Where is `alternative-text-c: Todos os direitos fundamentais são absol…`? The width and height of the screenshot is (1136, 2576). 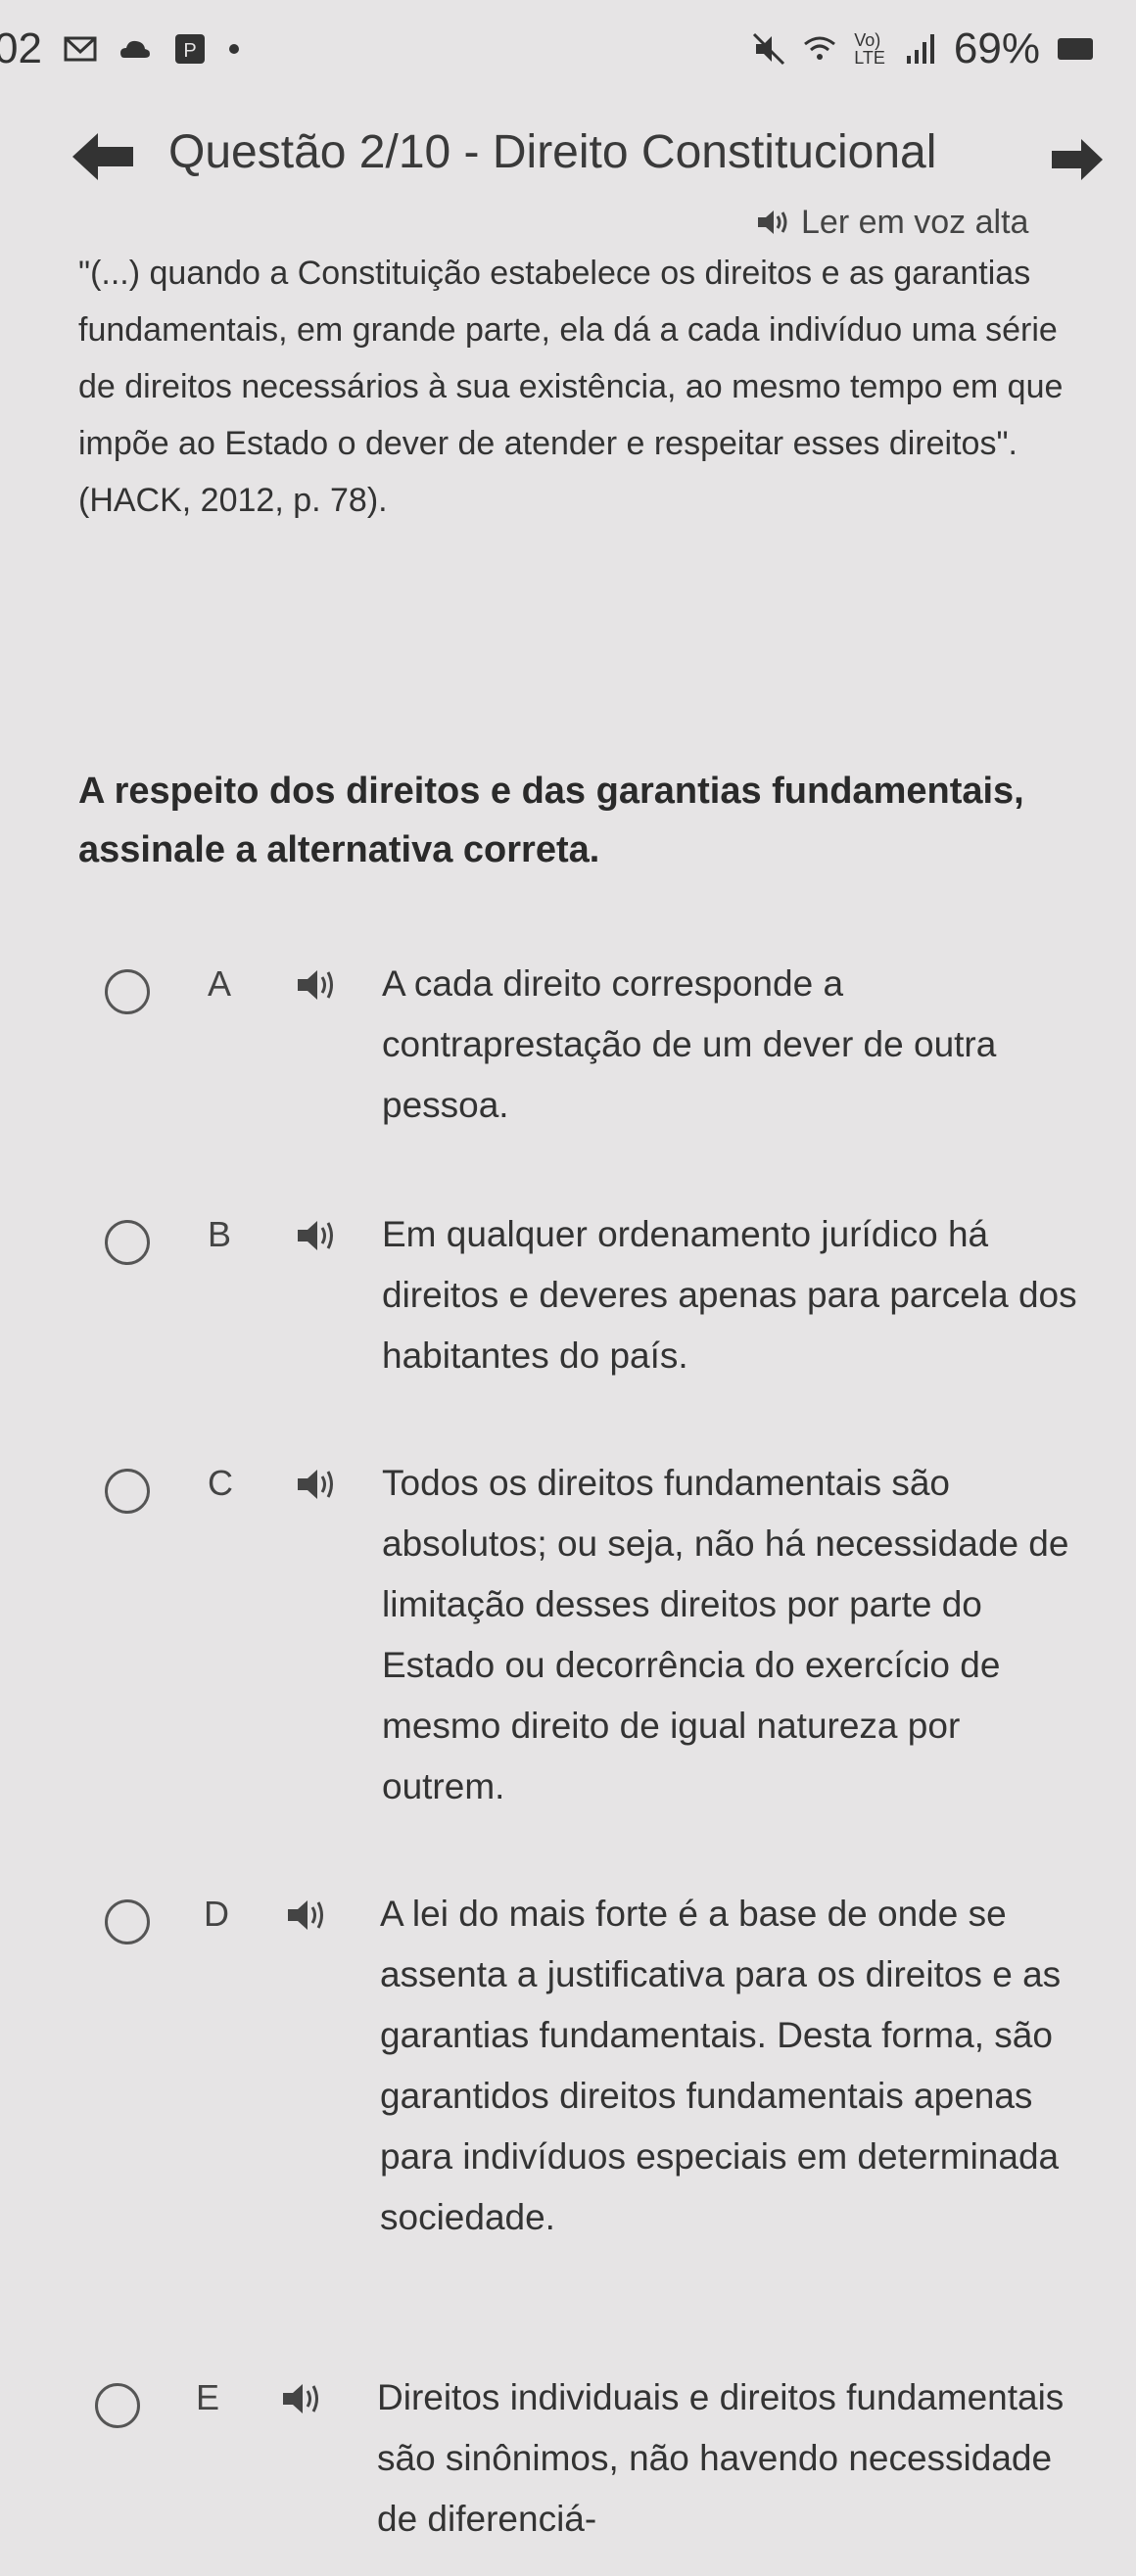
alternative-text-c: Todos os direitos fundamentais são absol… is located at coordinates (725, 1635).